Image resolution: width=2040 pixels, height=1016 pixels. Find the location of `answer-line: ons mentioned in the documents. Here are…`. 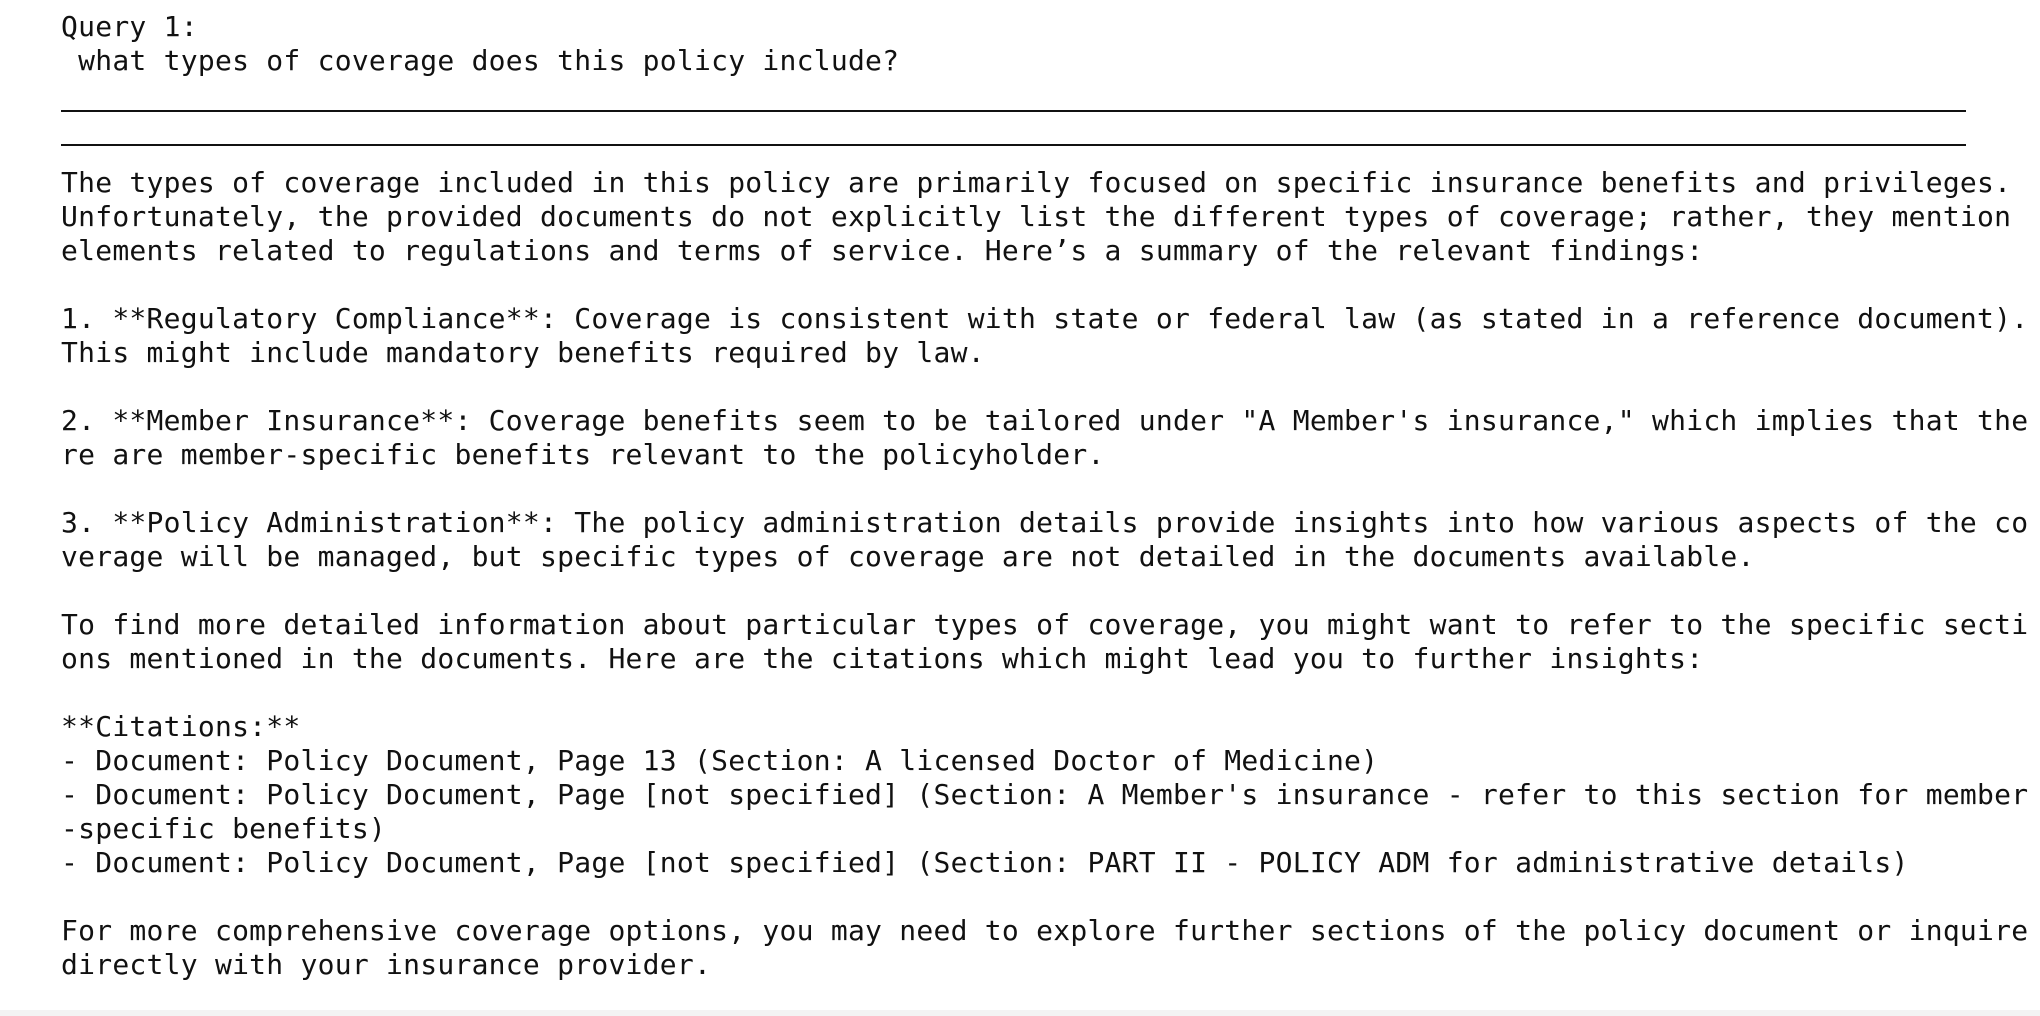

answer-line: ons mentioned in the documents. Here are… is located at coordinates (882, 658).